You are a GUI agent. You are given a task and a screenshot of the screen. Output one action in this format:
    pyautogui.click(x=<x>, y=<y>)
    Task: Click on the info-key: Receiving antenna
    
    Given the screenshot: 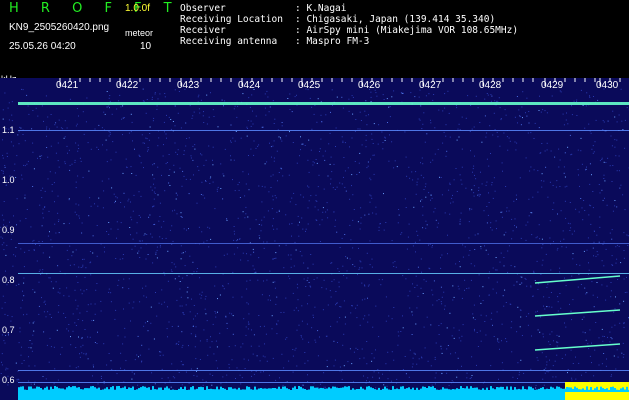 What is the action you would take?
    pyautogui.click(x=229, y=41)
    